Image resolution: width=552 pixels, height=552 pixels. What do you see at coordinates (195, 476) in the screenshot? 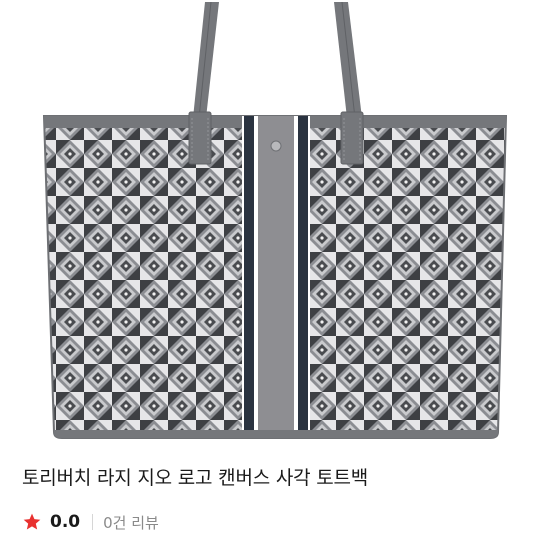
I see `product-title: 토리버치 라지 지오 로고 캔버스 사각 토트백` at bounding box center [195, 476].